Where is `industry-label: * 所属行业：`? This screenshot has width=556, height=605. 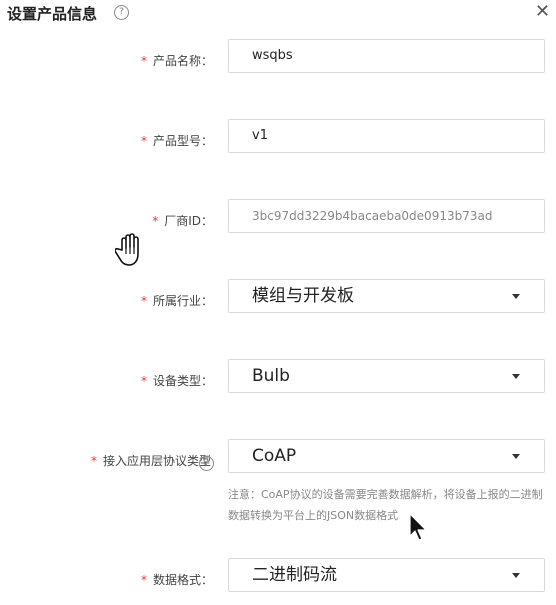
industry-label: * 所属行业： is located at coordinates (177, 301).